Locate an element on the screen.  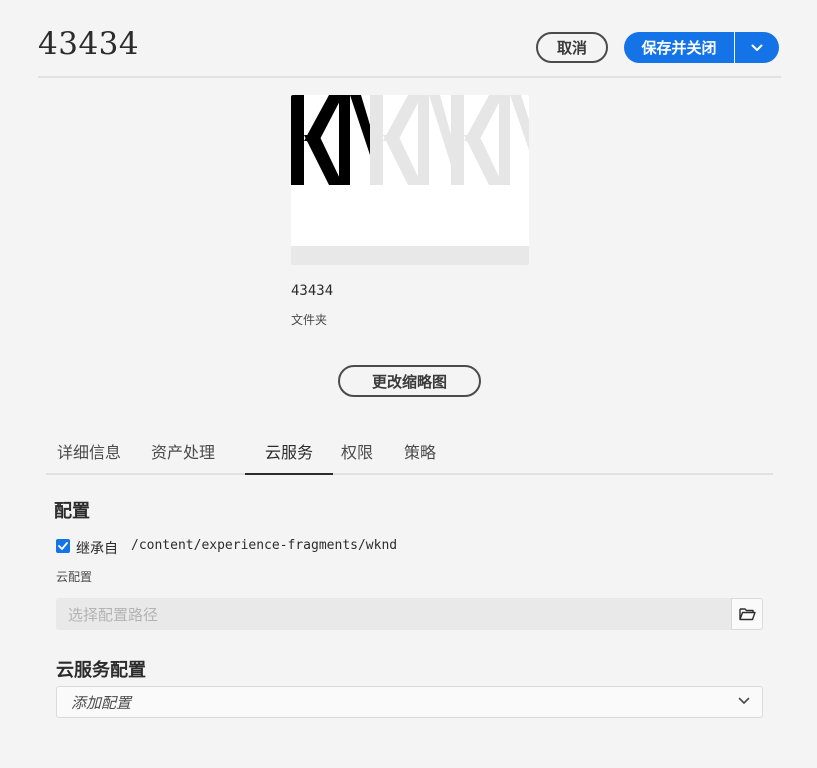
tab-bar: 详细信息 资产处理 云服务 权限 策略 is located at coordinates (409, 451).